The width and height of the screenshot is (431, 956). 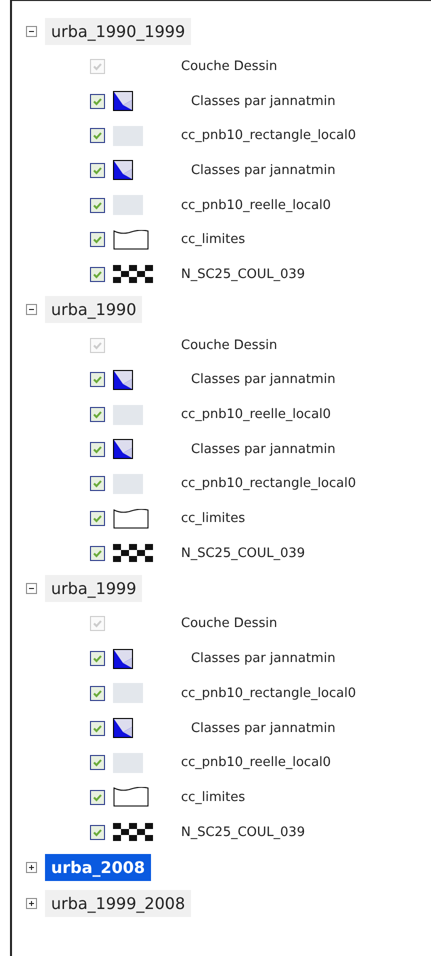 I want to click on group-name: urba_1999_2008, so click(x=118, y=903).